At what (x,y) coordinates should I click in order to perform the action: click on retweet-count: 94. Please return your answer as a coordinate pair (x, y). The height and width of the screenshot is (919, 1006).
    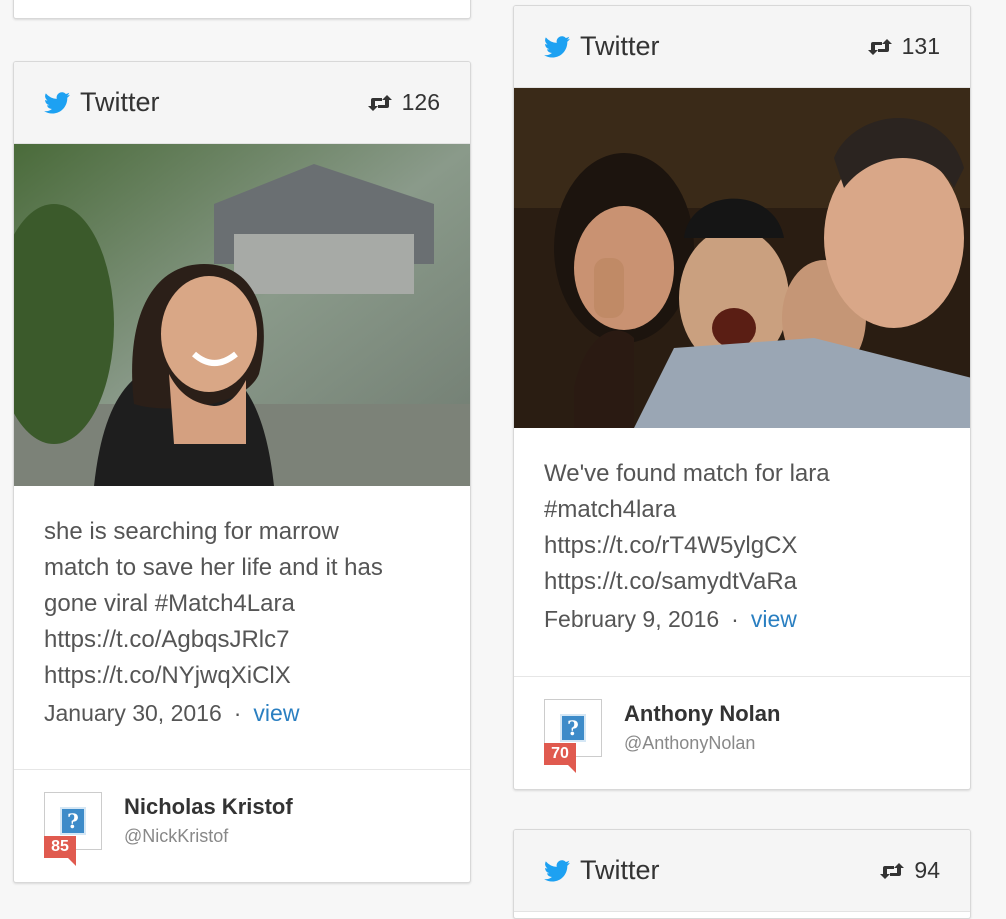
    Looking at the image, I should click on (910, 870).